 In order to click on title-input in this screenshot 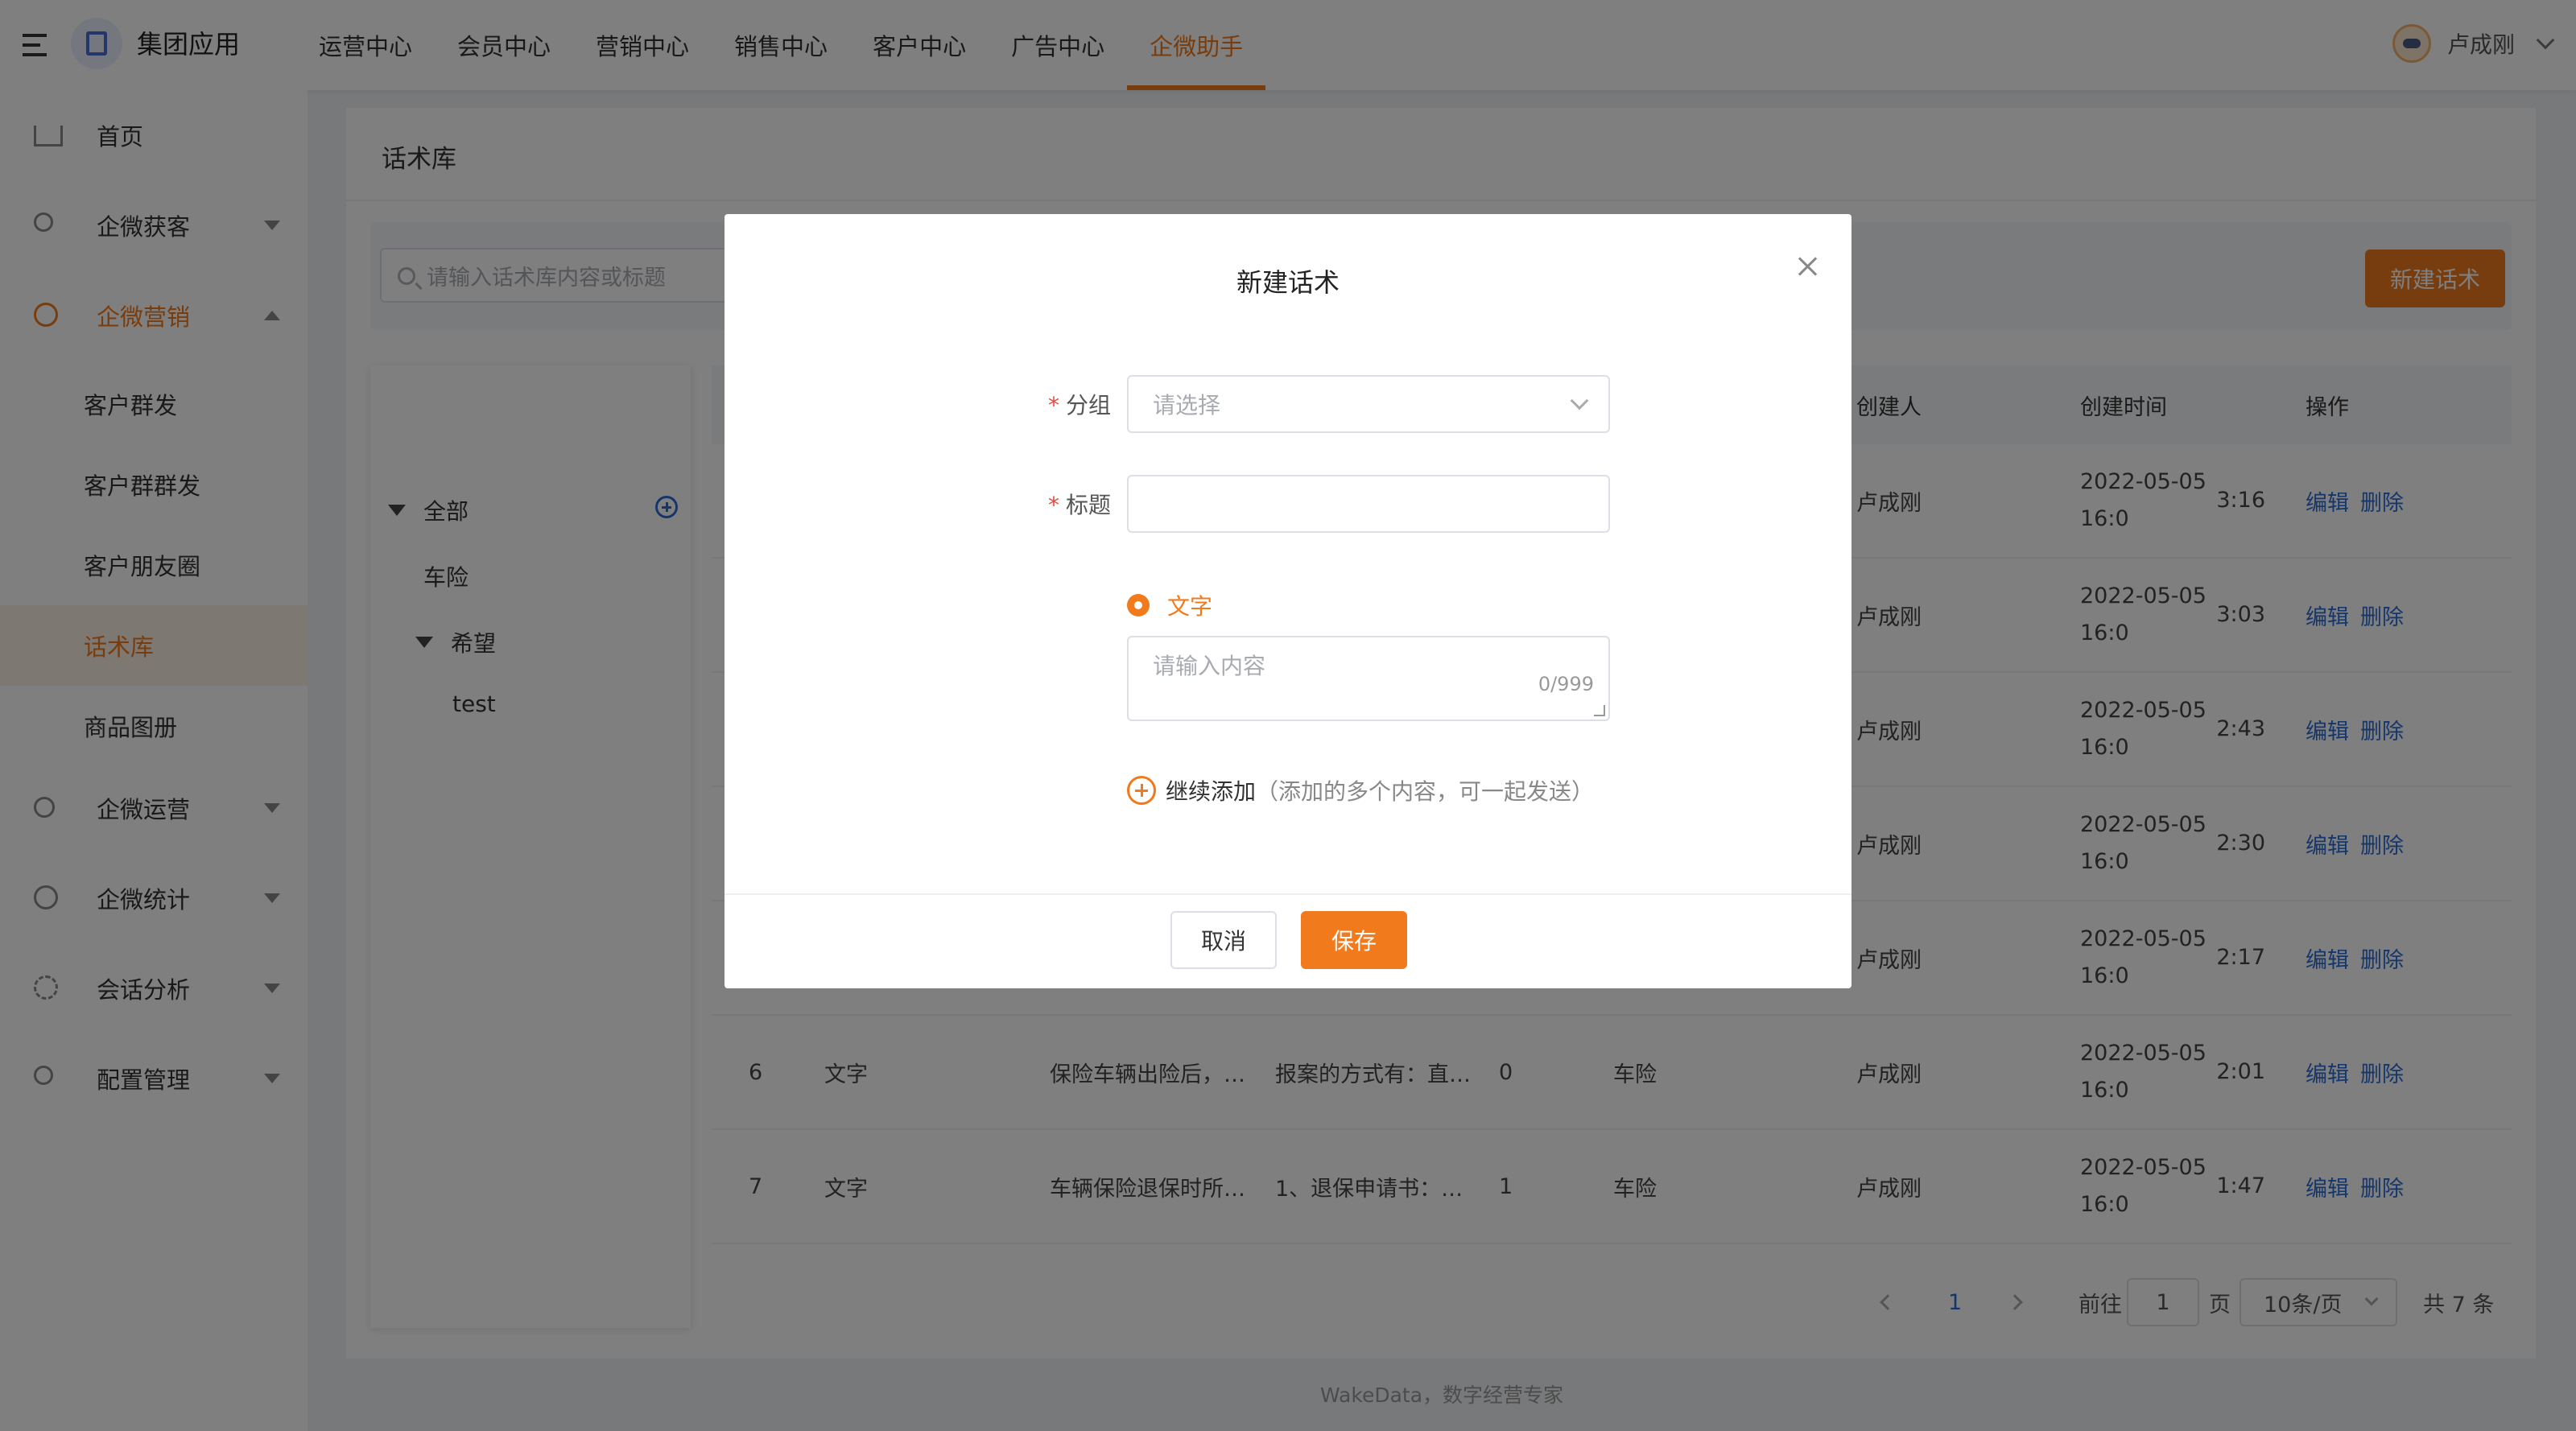, I will do `click(1368, 504)`.